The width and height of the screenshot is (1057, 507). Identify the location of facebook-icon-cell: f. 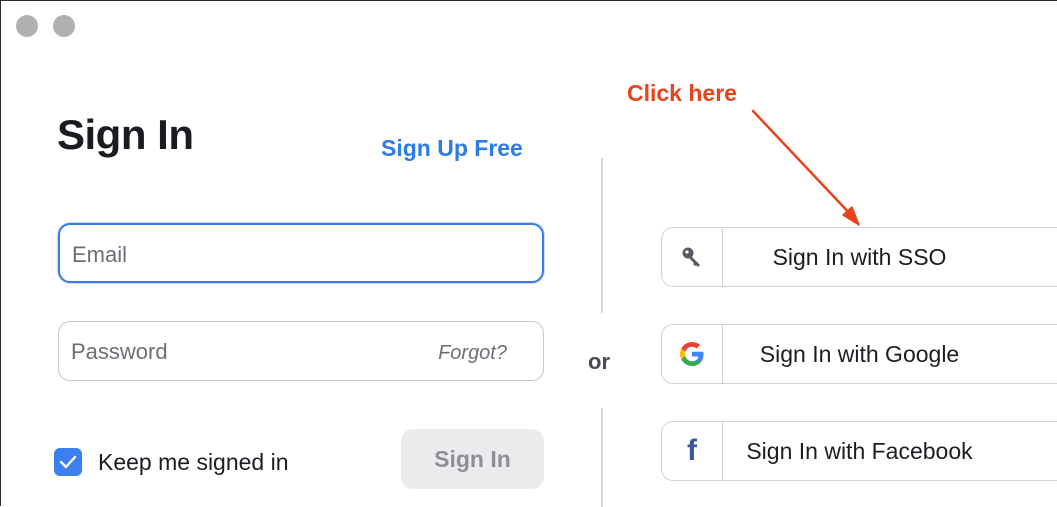
(692, 451).